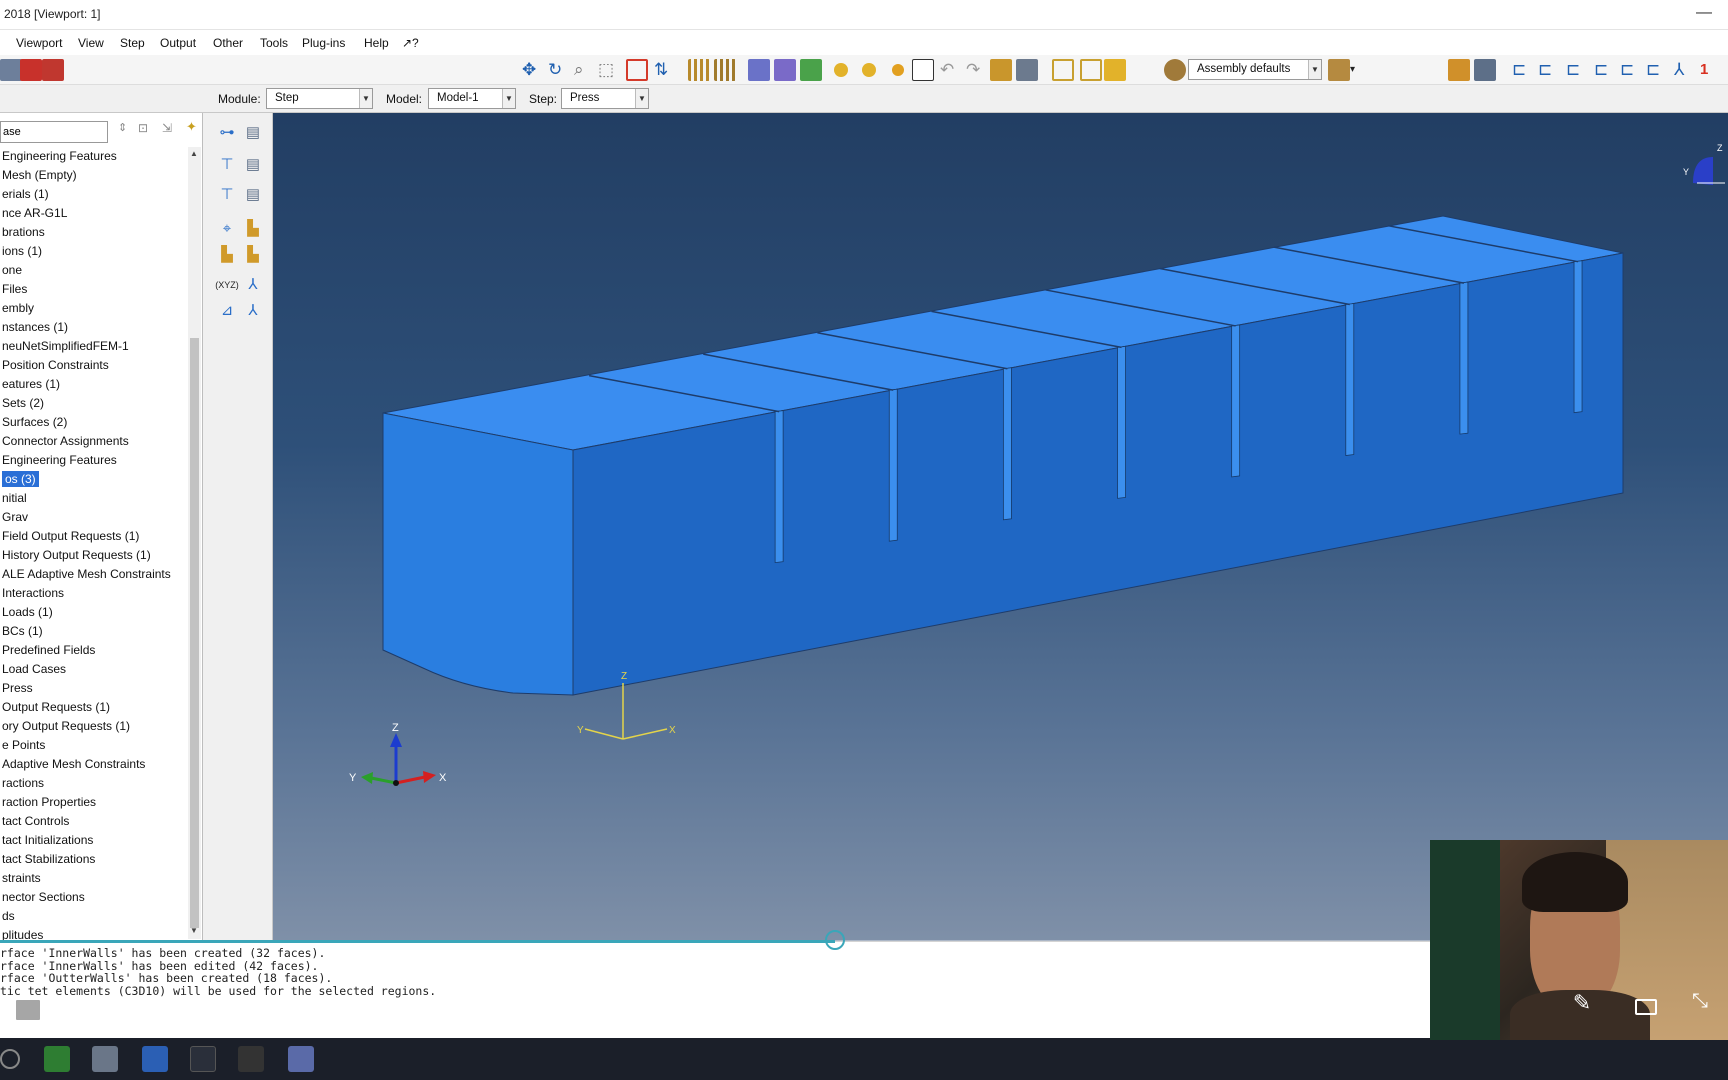  I want to click on box-view-icon, so click(1115, 70).